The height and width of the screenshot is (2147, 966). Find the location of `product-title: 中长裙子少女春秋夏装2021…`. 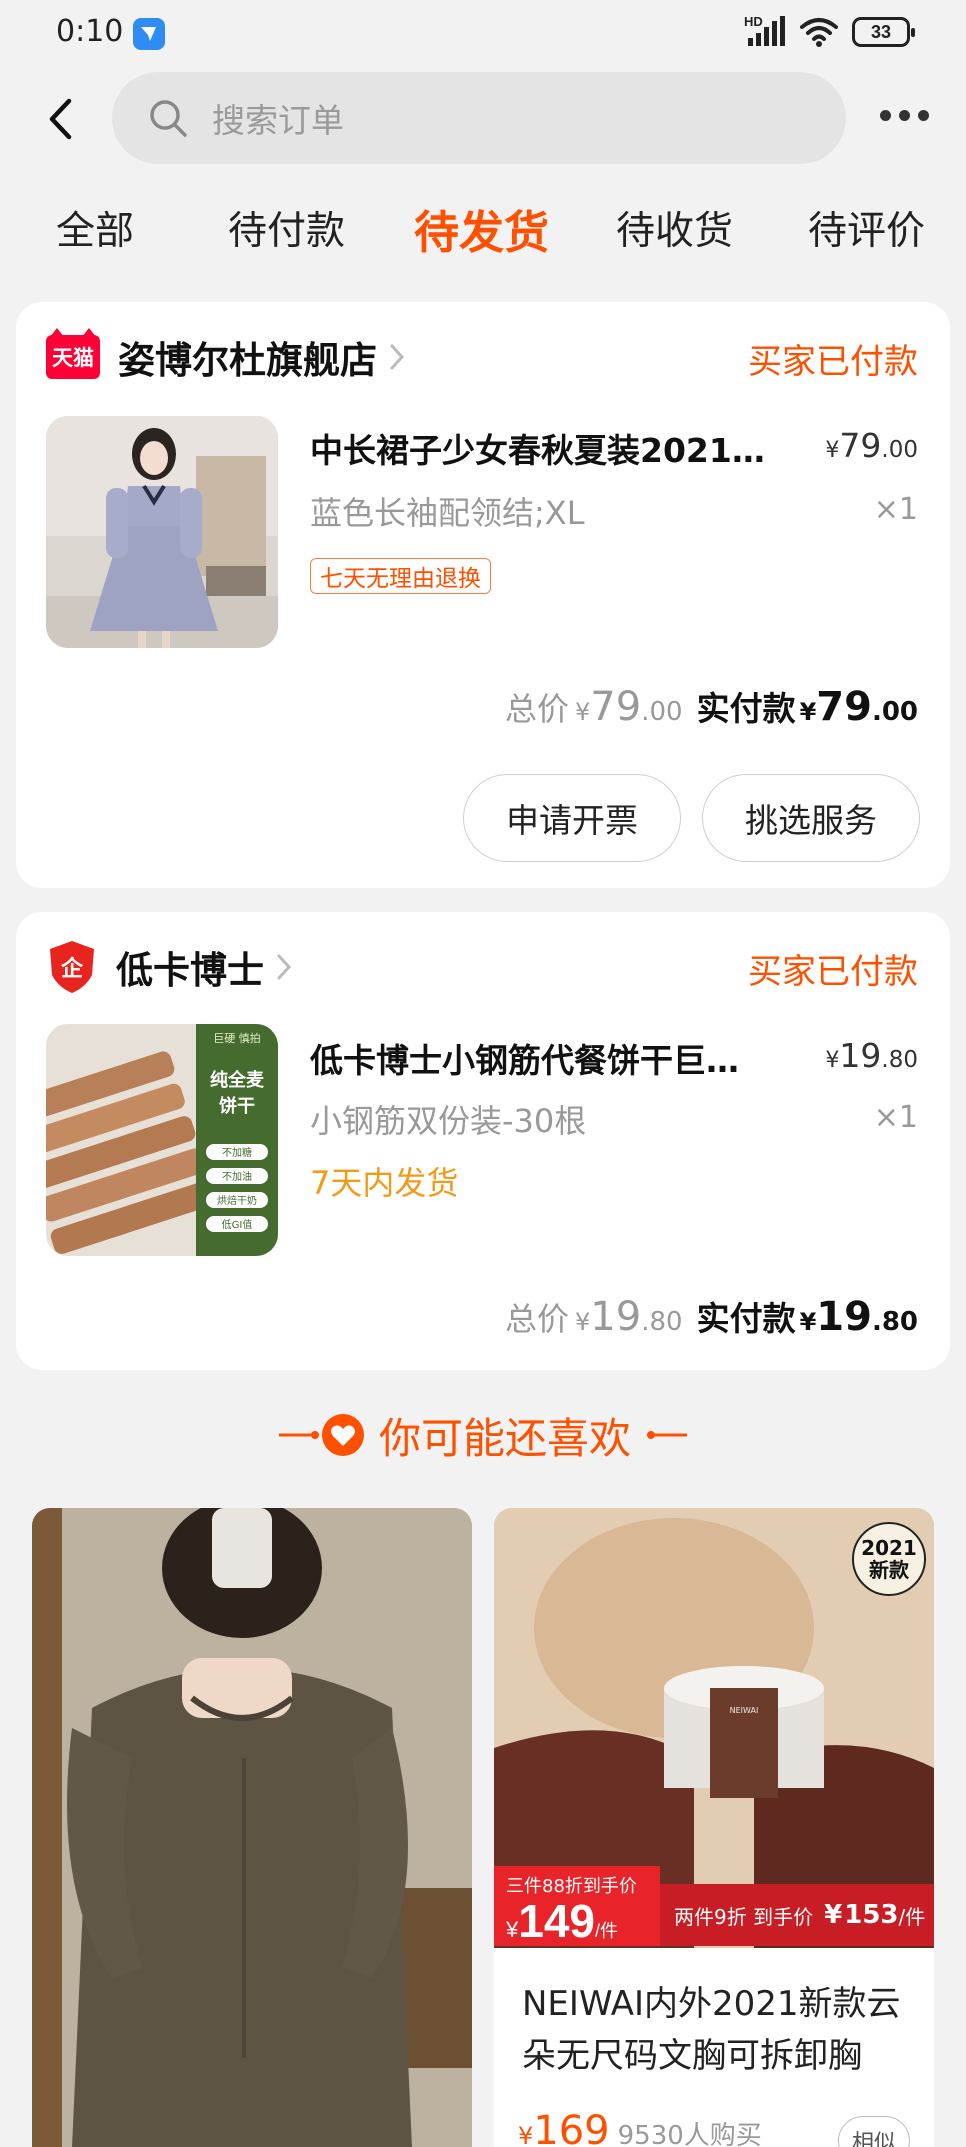

product-title: 中长裙子少女春秋夏装2021… is located at coordinates (550, 448).